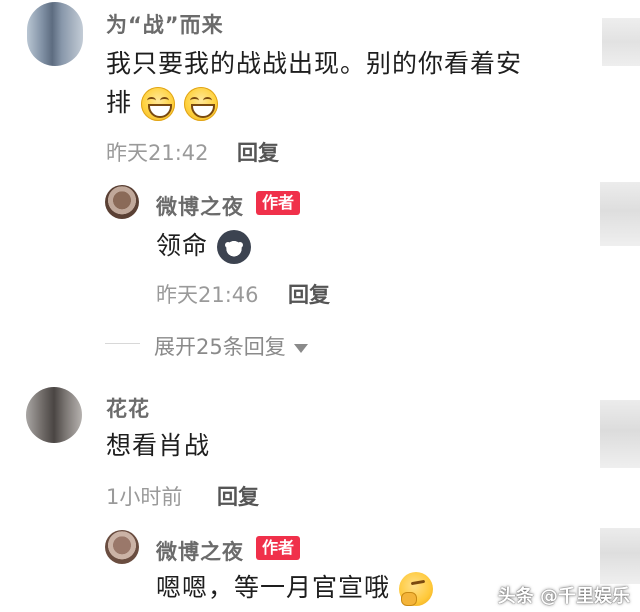 The height and width of the screenshot is (612, 640). I want to click on expand-replies-button: 展开25条回复, so click(231, 346).